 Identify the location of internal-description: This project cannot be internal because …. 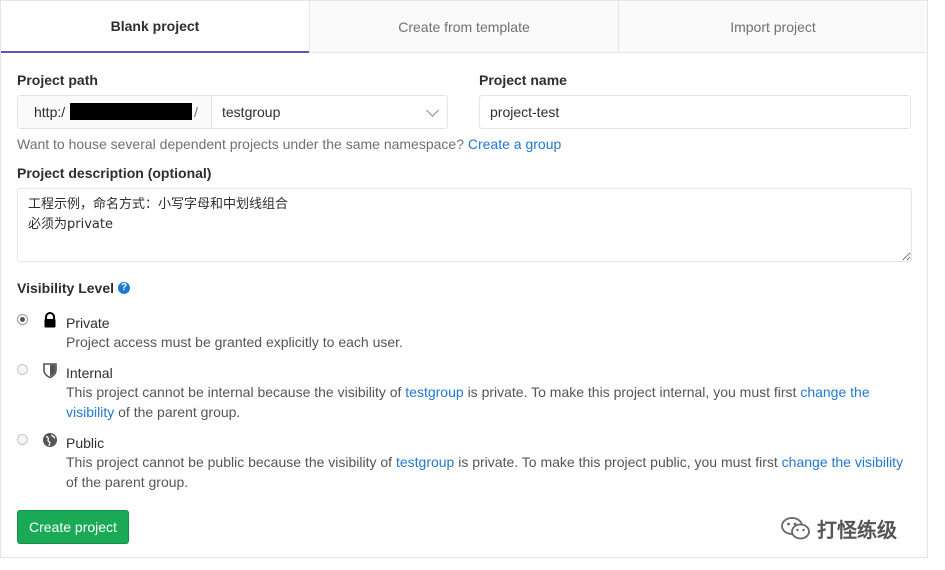
(488, 402).